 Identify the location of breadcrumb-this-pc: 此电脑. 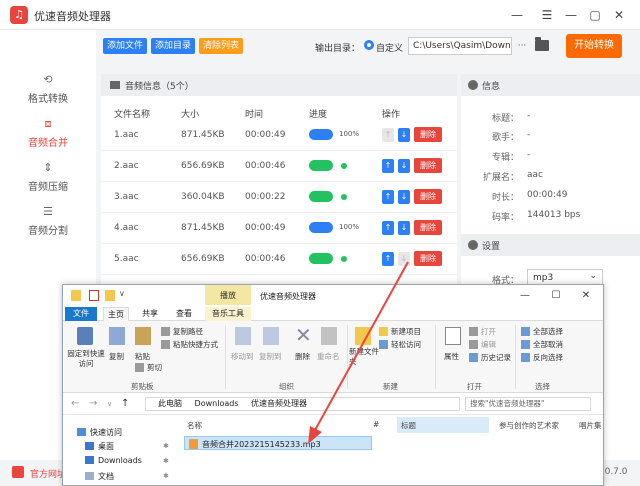
(170, 403).